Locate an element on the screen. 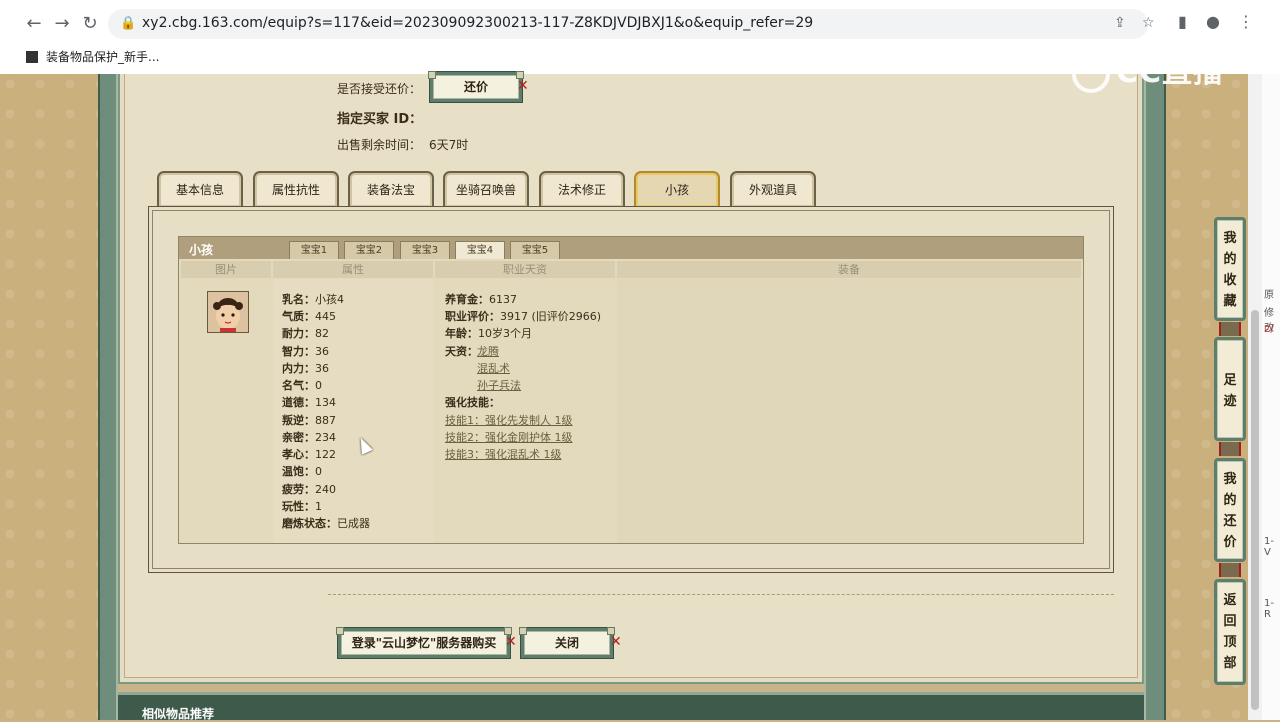 This screenshot has height=722, width=1280. attribute-label: 温饱： is located at coordinates (298, 471).